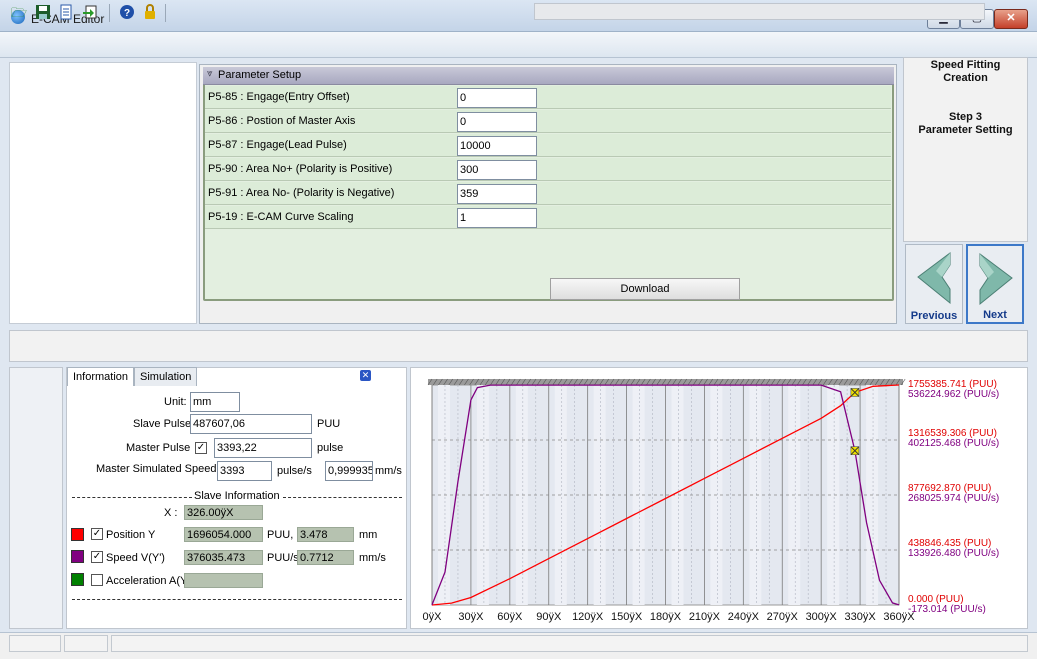 The height and width of the screenshot is (659, 1037). Describe the element at coordinates (627, 617) in the screenshot. I see `x-tick-label: 150ÿX` at that location.